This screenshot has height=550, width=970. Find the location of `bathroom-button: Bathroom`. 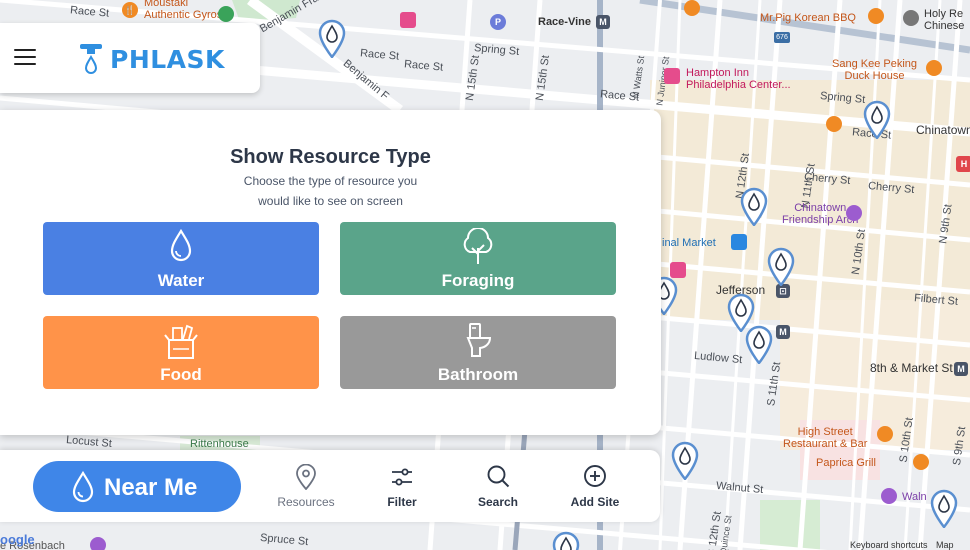

bathroom-button: Bathroom is located at coordinates (478, 352).